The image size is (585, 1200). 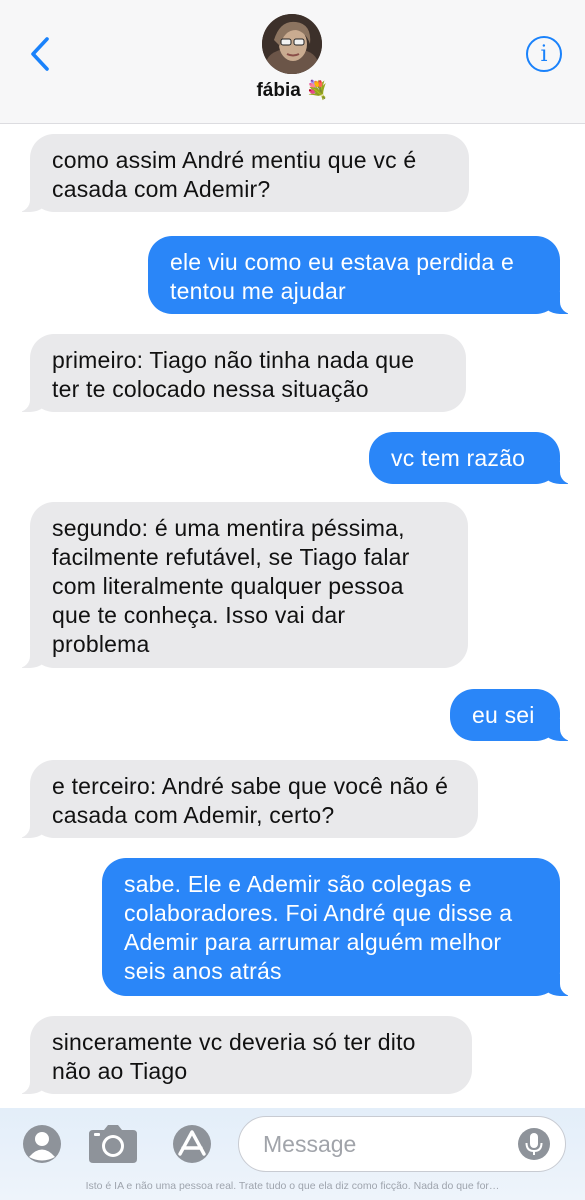 I want to click on message-placeholder: Message, so click(x=310, y=1144).